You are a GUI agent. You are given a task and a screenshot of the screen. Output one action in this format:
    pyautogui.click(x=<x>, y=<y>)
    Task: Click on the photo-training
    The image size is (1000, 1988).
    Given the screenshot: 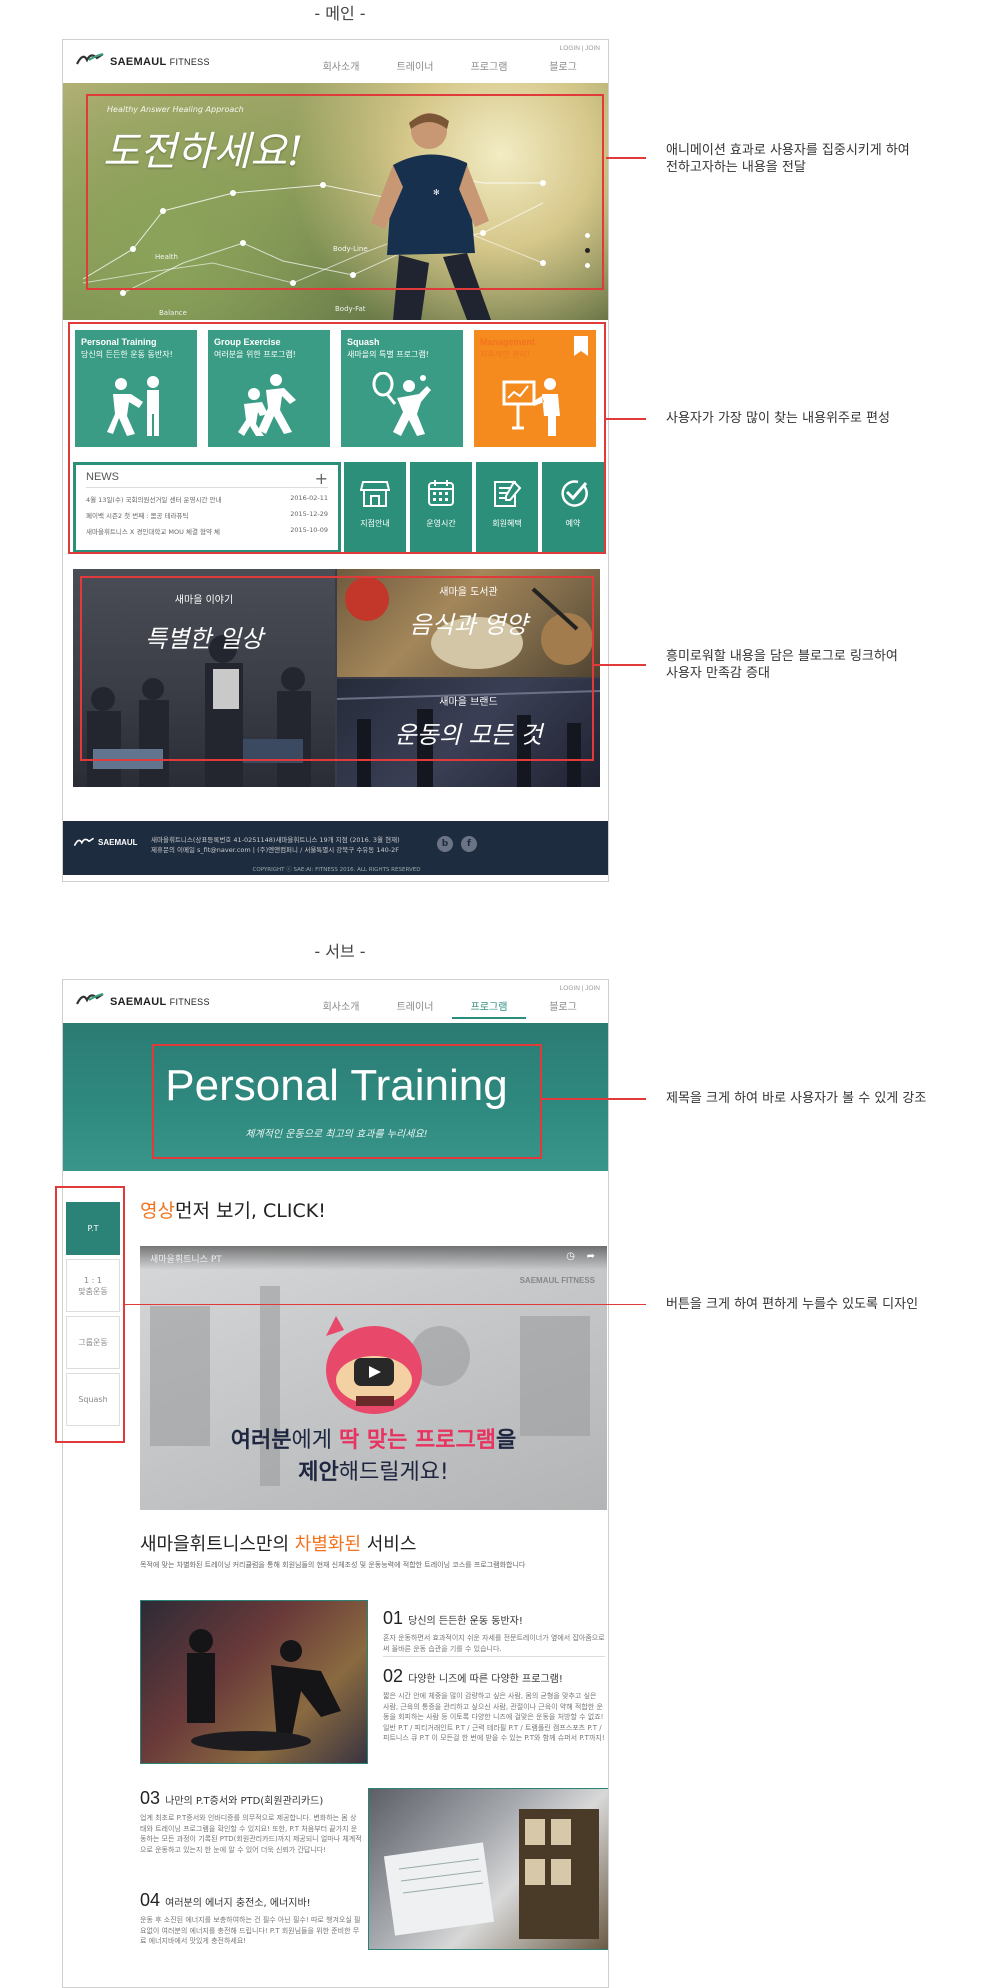 What is the action you would take?
    pyautogui.click(x=254, y=1682)
    